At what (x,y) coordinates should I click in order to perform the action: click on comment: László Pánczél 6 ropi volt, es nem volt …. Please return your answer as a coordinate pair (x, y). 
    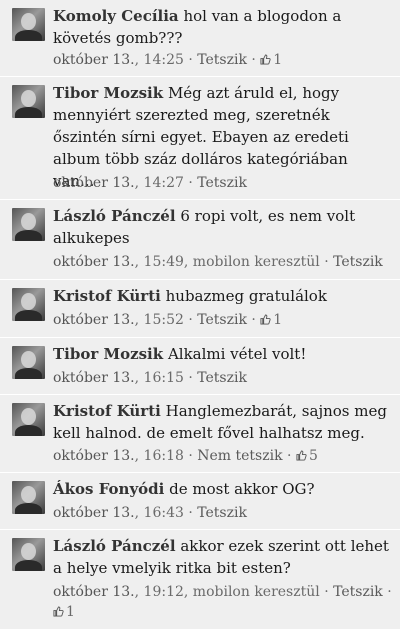
    Looking at the image, I should click on (200, 240).